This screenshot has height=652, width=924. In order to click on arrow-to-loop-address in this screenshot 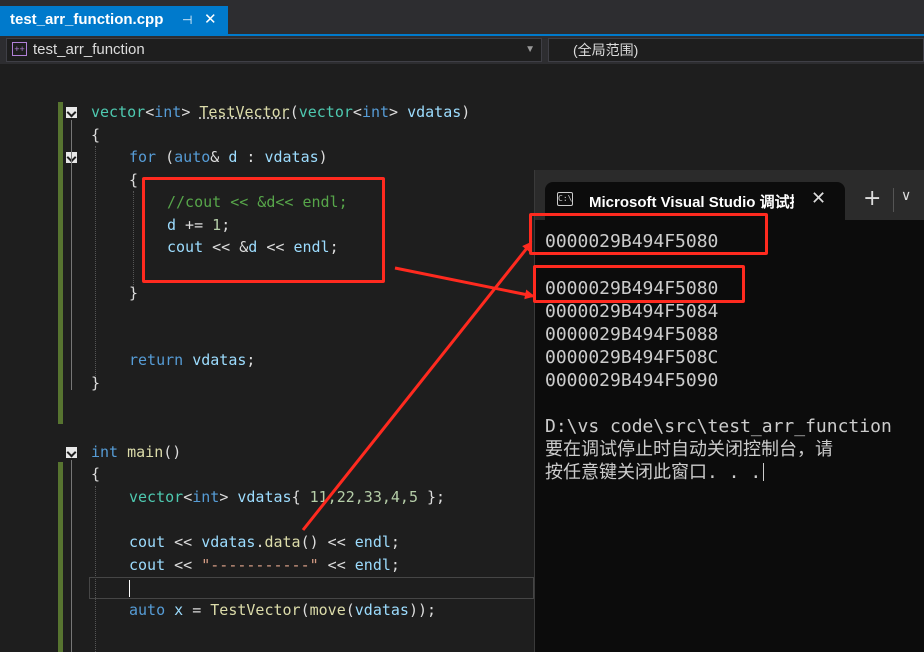, I will do `click(464, 283)`.